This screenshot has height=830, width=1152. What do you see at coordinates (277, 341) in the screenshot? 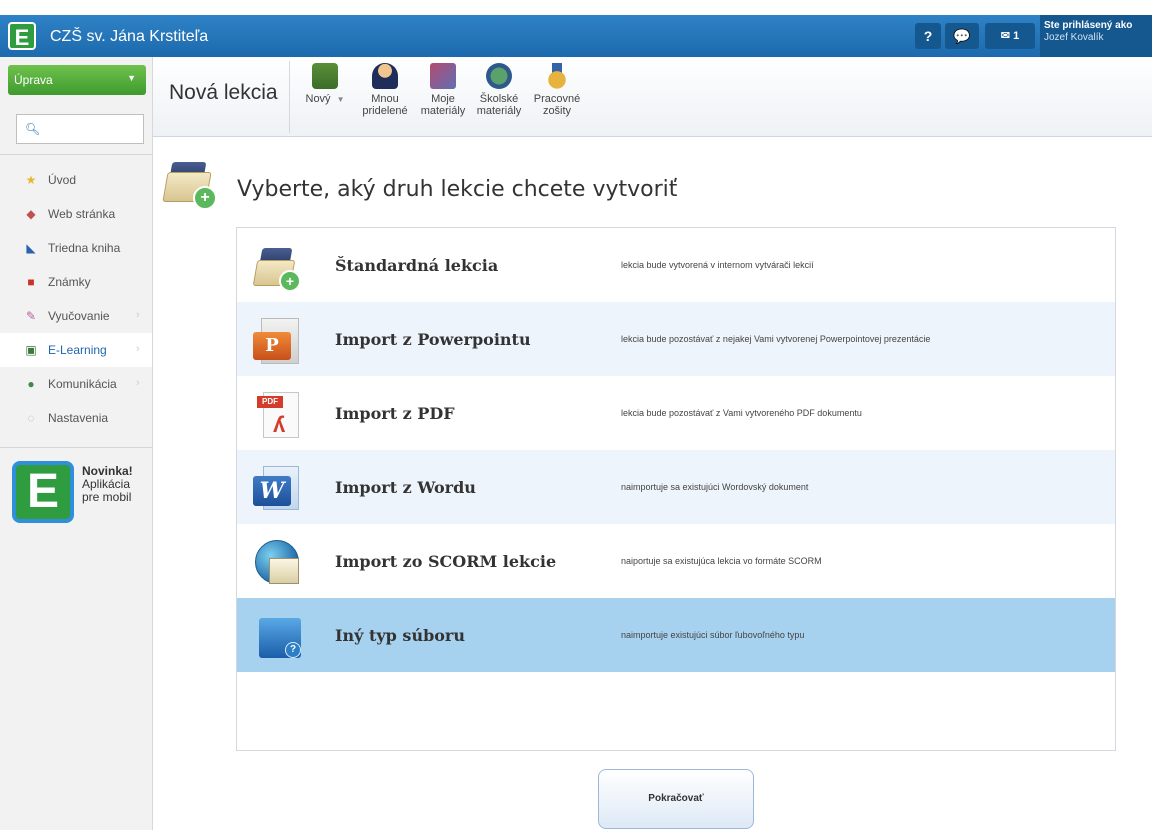
I see `powerpoint-icon: P` at bounding box center [277, 341].